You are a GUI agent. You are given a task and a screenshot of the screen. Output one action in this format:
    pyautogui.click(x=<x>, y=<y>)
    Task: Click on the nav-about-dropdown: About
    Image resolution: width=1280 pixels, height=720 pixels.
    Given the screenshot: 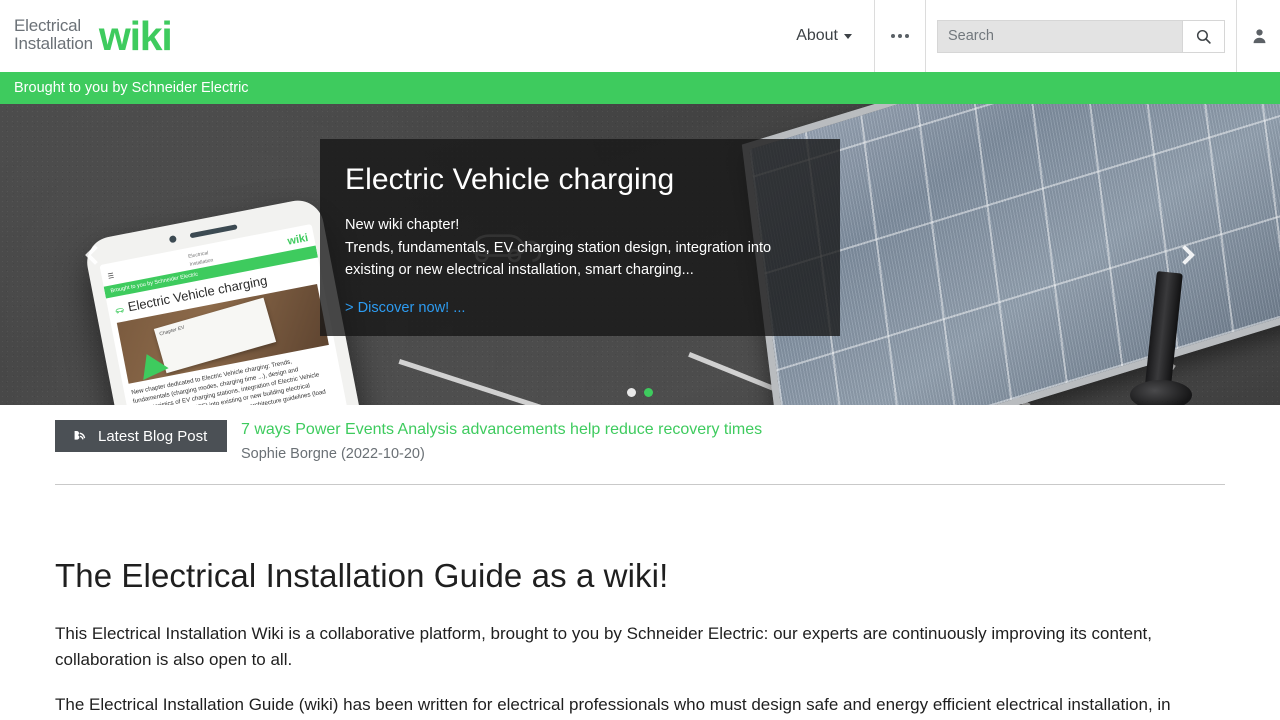 What is the action you would take?
    pyautogui.click(x=826, y=36)
    